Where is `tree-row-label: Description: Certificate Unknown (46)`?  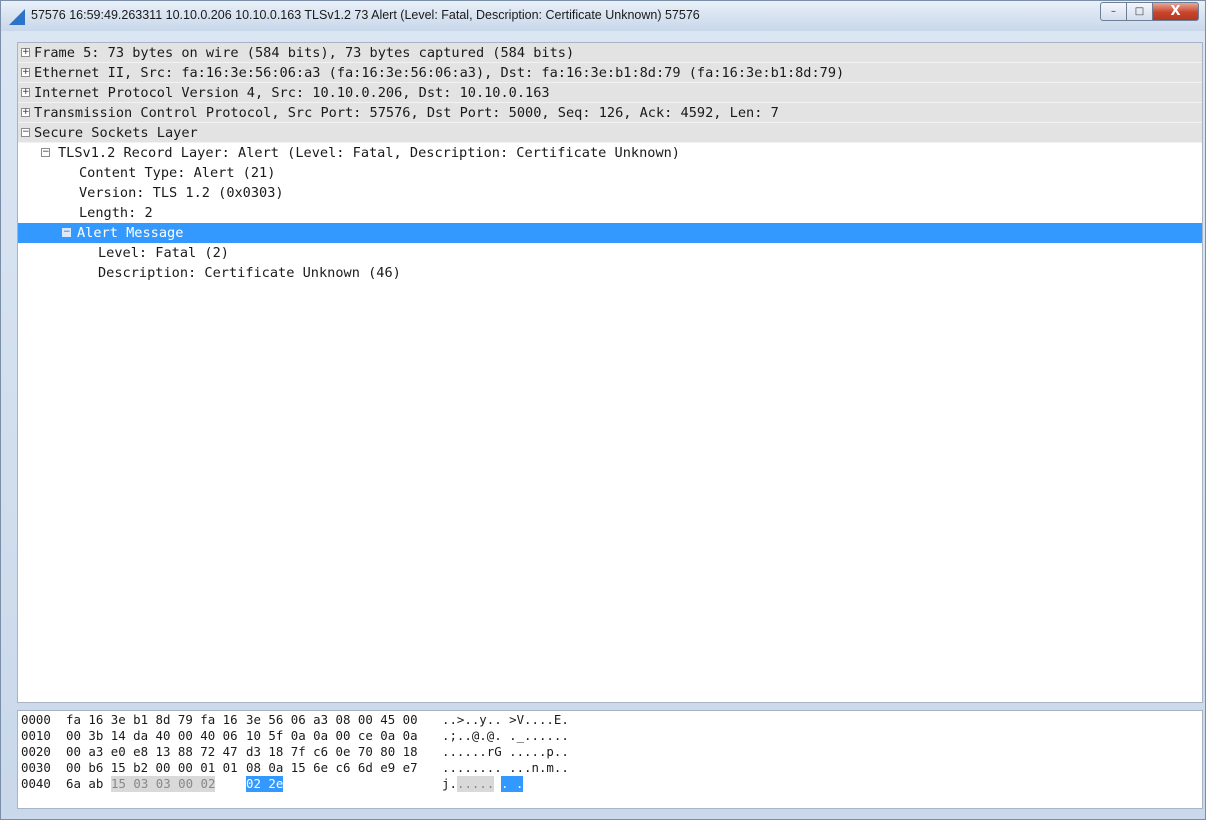
tree-row-label: Description: Certificate Unknown (46) is located at coordinates (249, 273).